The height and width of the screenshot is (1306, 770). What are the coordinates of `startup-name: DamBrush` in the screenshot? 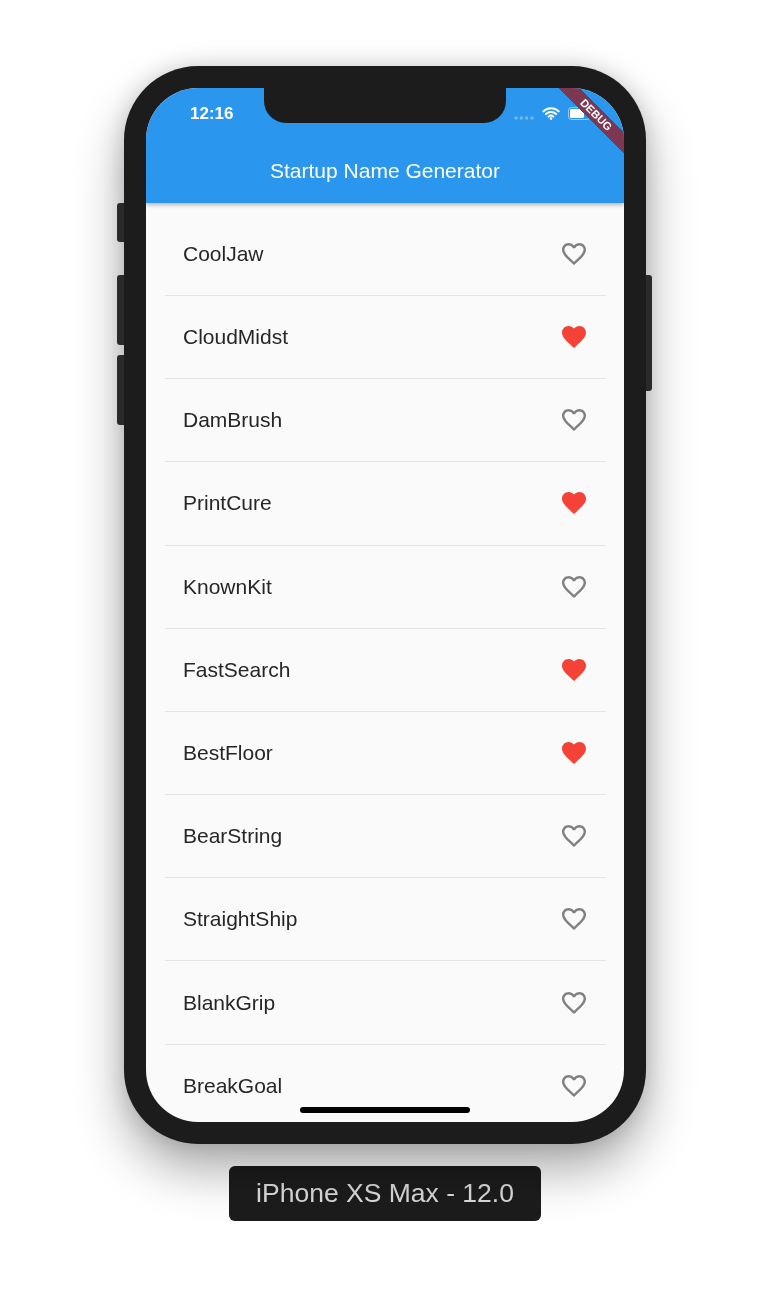 It's located at (233, 420).